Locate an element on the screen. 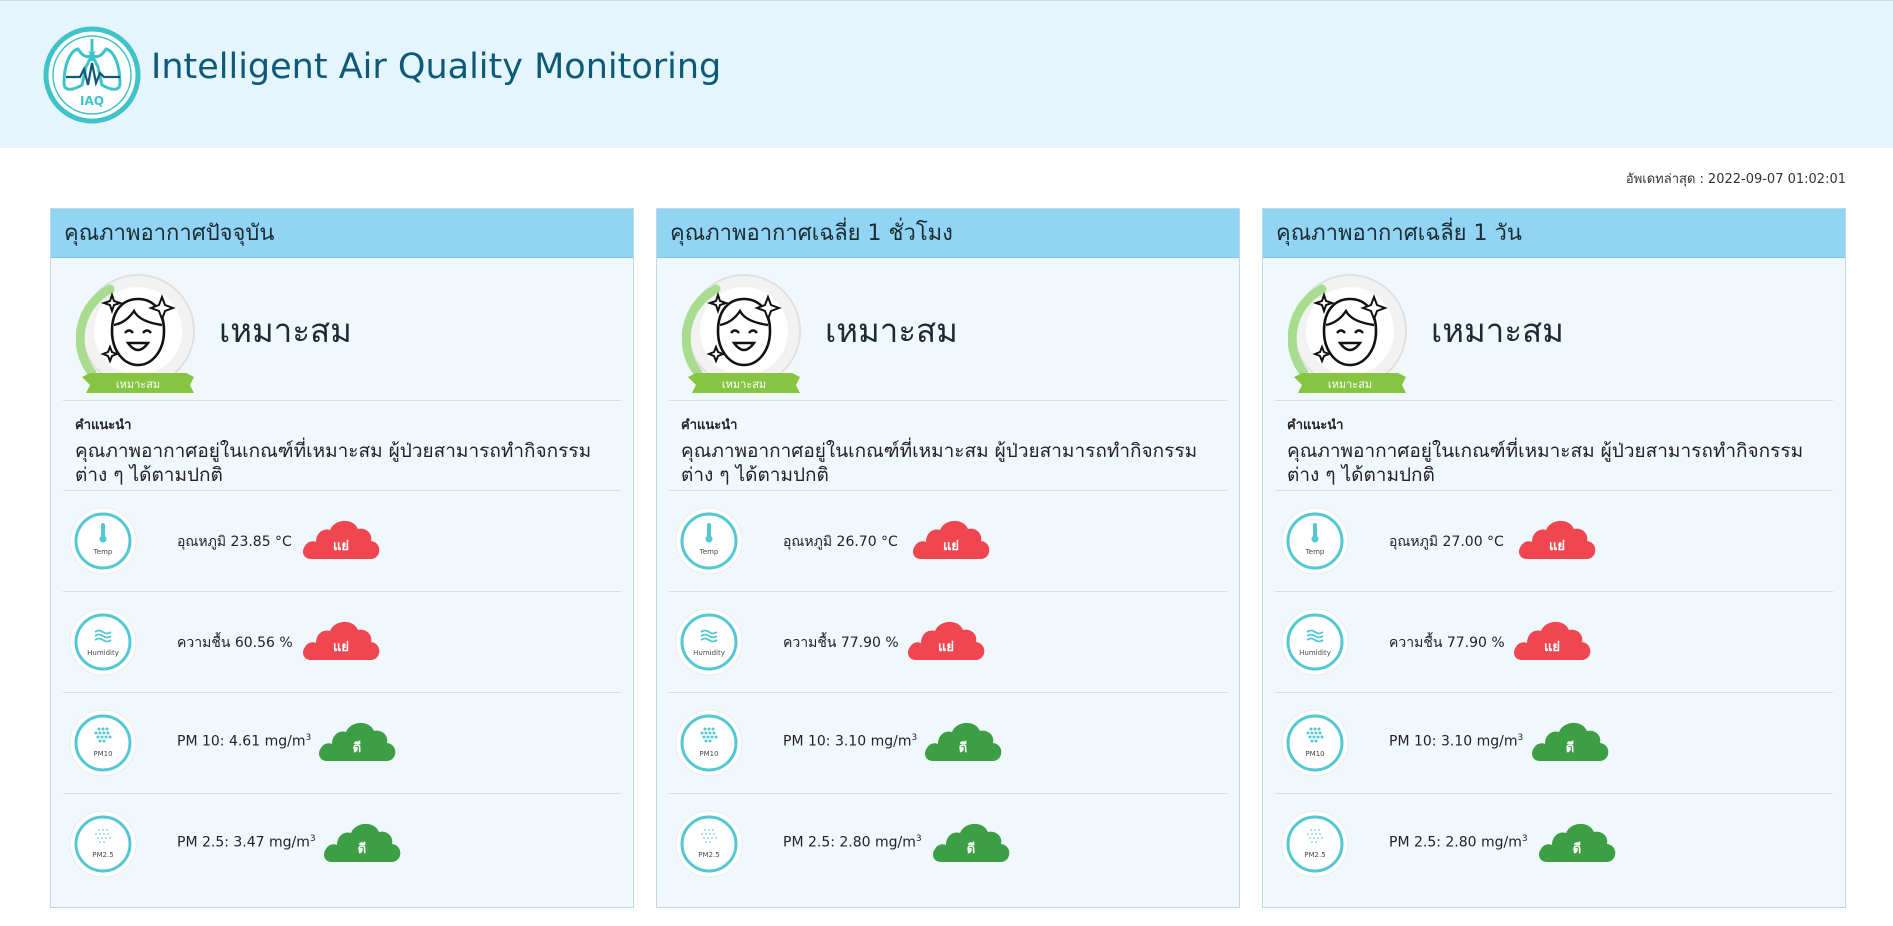 This screenshot has width=1893, height=926. metric-row: Temp อุณหภูมิ 26.70 °C แย่ is located at coordinates (948, 541).